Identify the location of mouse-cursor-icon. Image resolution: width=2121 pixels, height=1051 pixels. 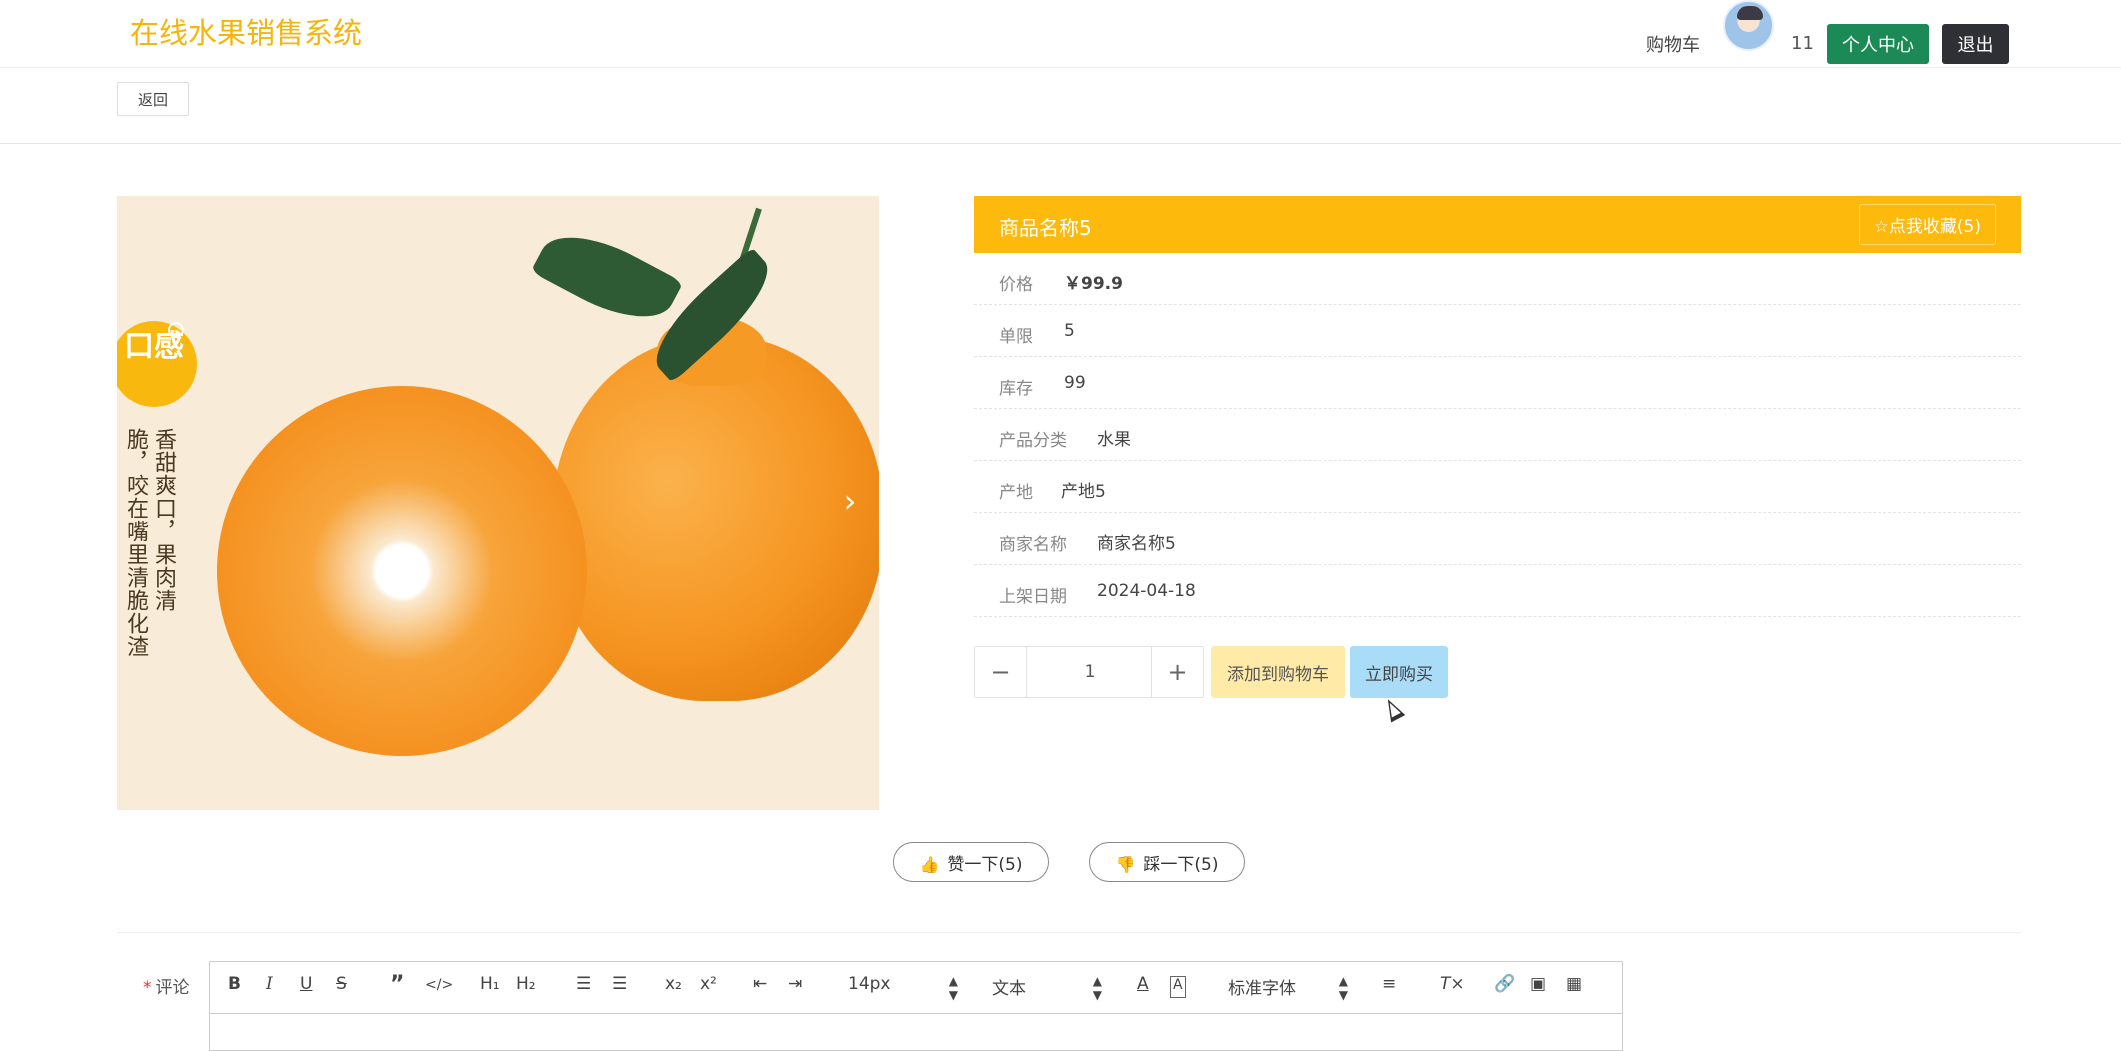
(1393, 709).